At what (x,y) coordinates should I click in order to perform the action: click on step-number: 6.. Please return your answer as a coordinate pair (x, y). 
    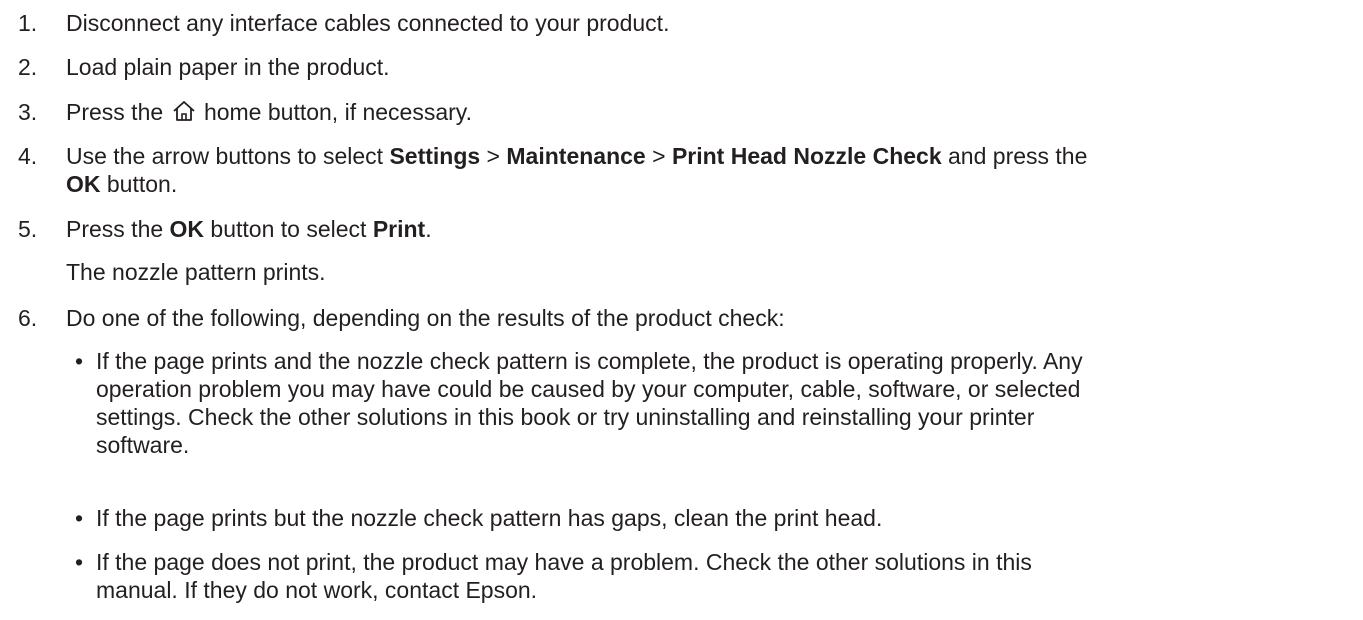
    Looking at the image, I should click on (28, 318).